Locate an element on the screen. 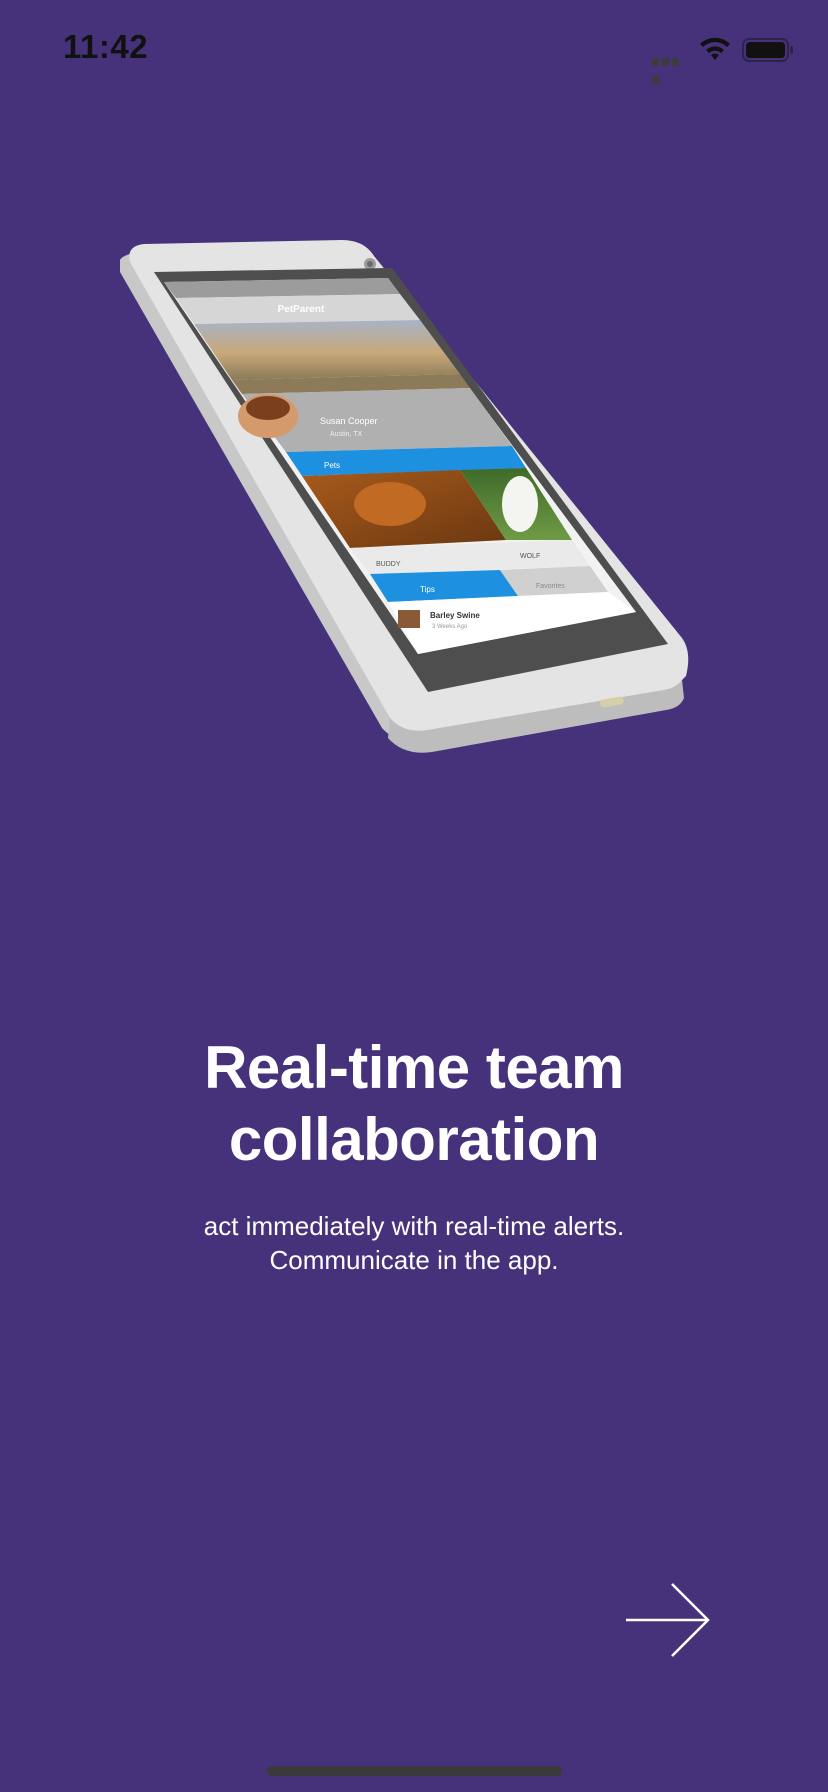  headline-line-2: collaboration is located at coordinates (414, 1139).